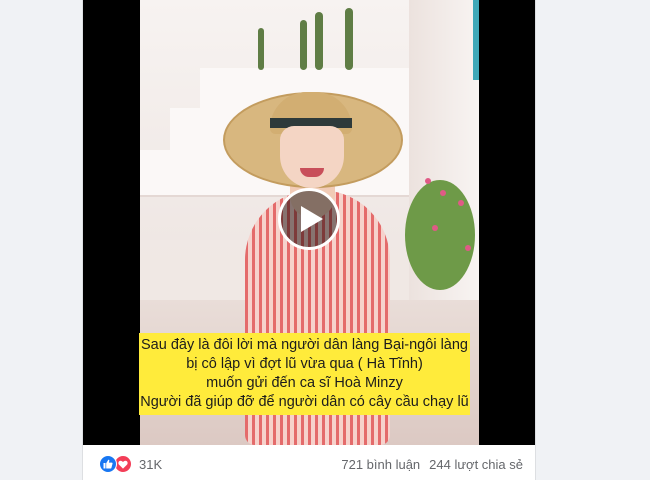 The image size is (650, 480). I want to click on reaction-count: 31K, so click(151, 464).